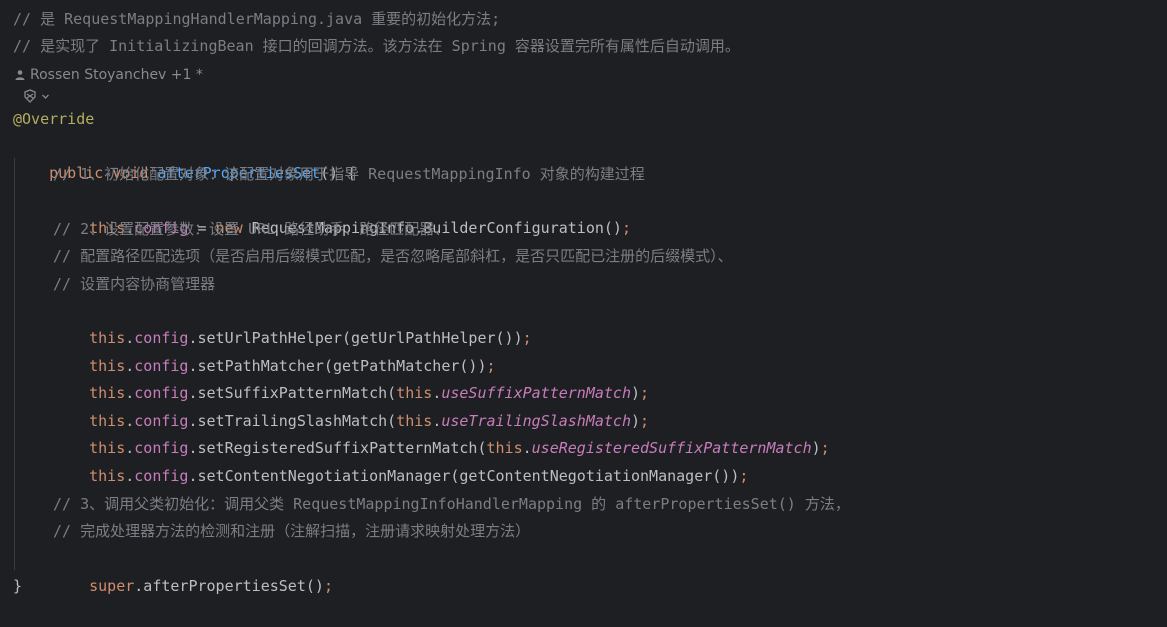  What do you see at coordinates (30, 96) in the screenshot?
I see `implementations-icon` at bounding box center [30, 96].